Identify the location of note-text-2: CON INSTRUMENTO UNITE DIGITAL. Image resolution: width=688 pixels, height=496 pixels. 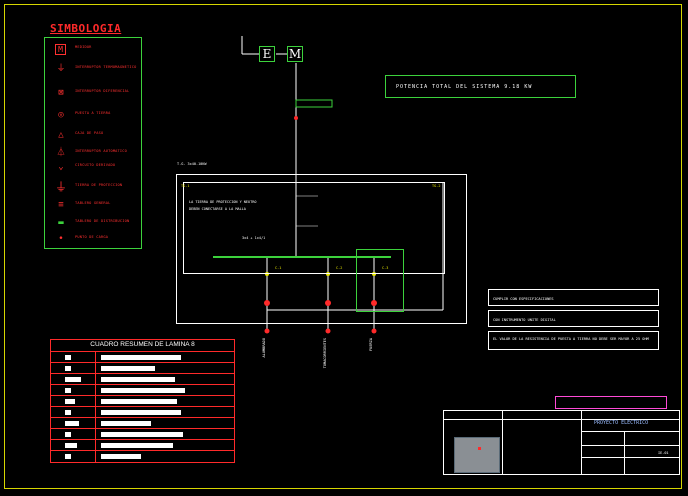
(524, 320).